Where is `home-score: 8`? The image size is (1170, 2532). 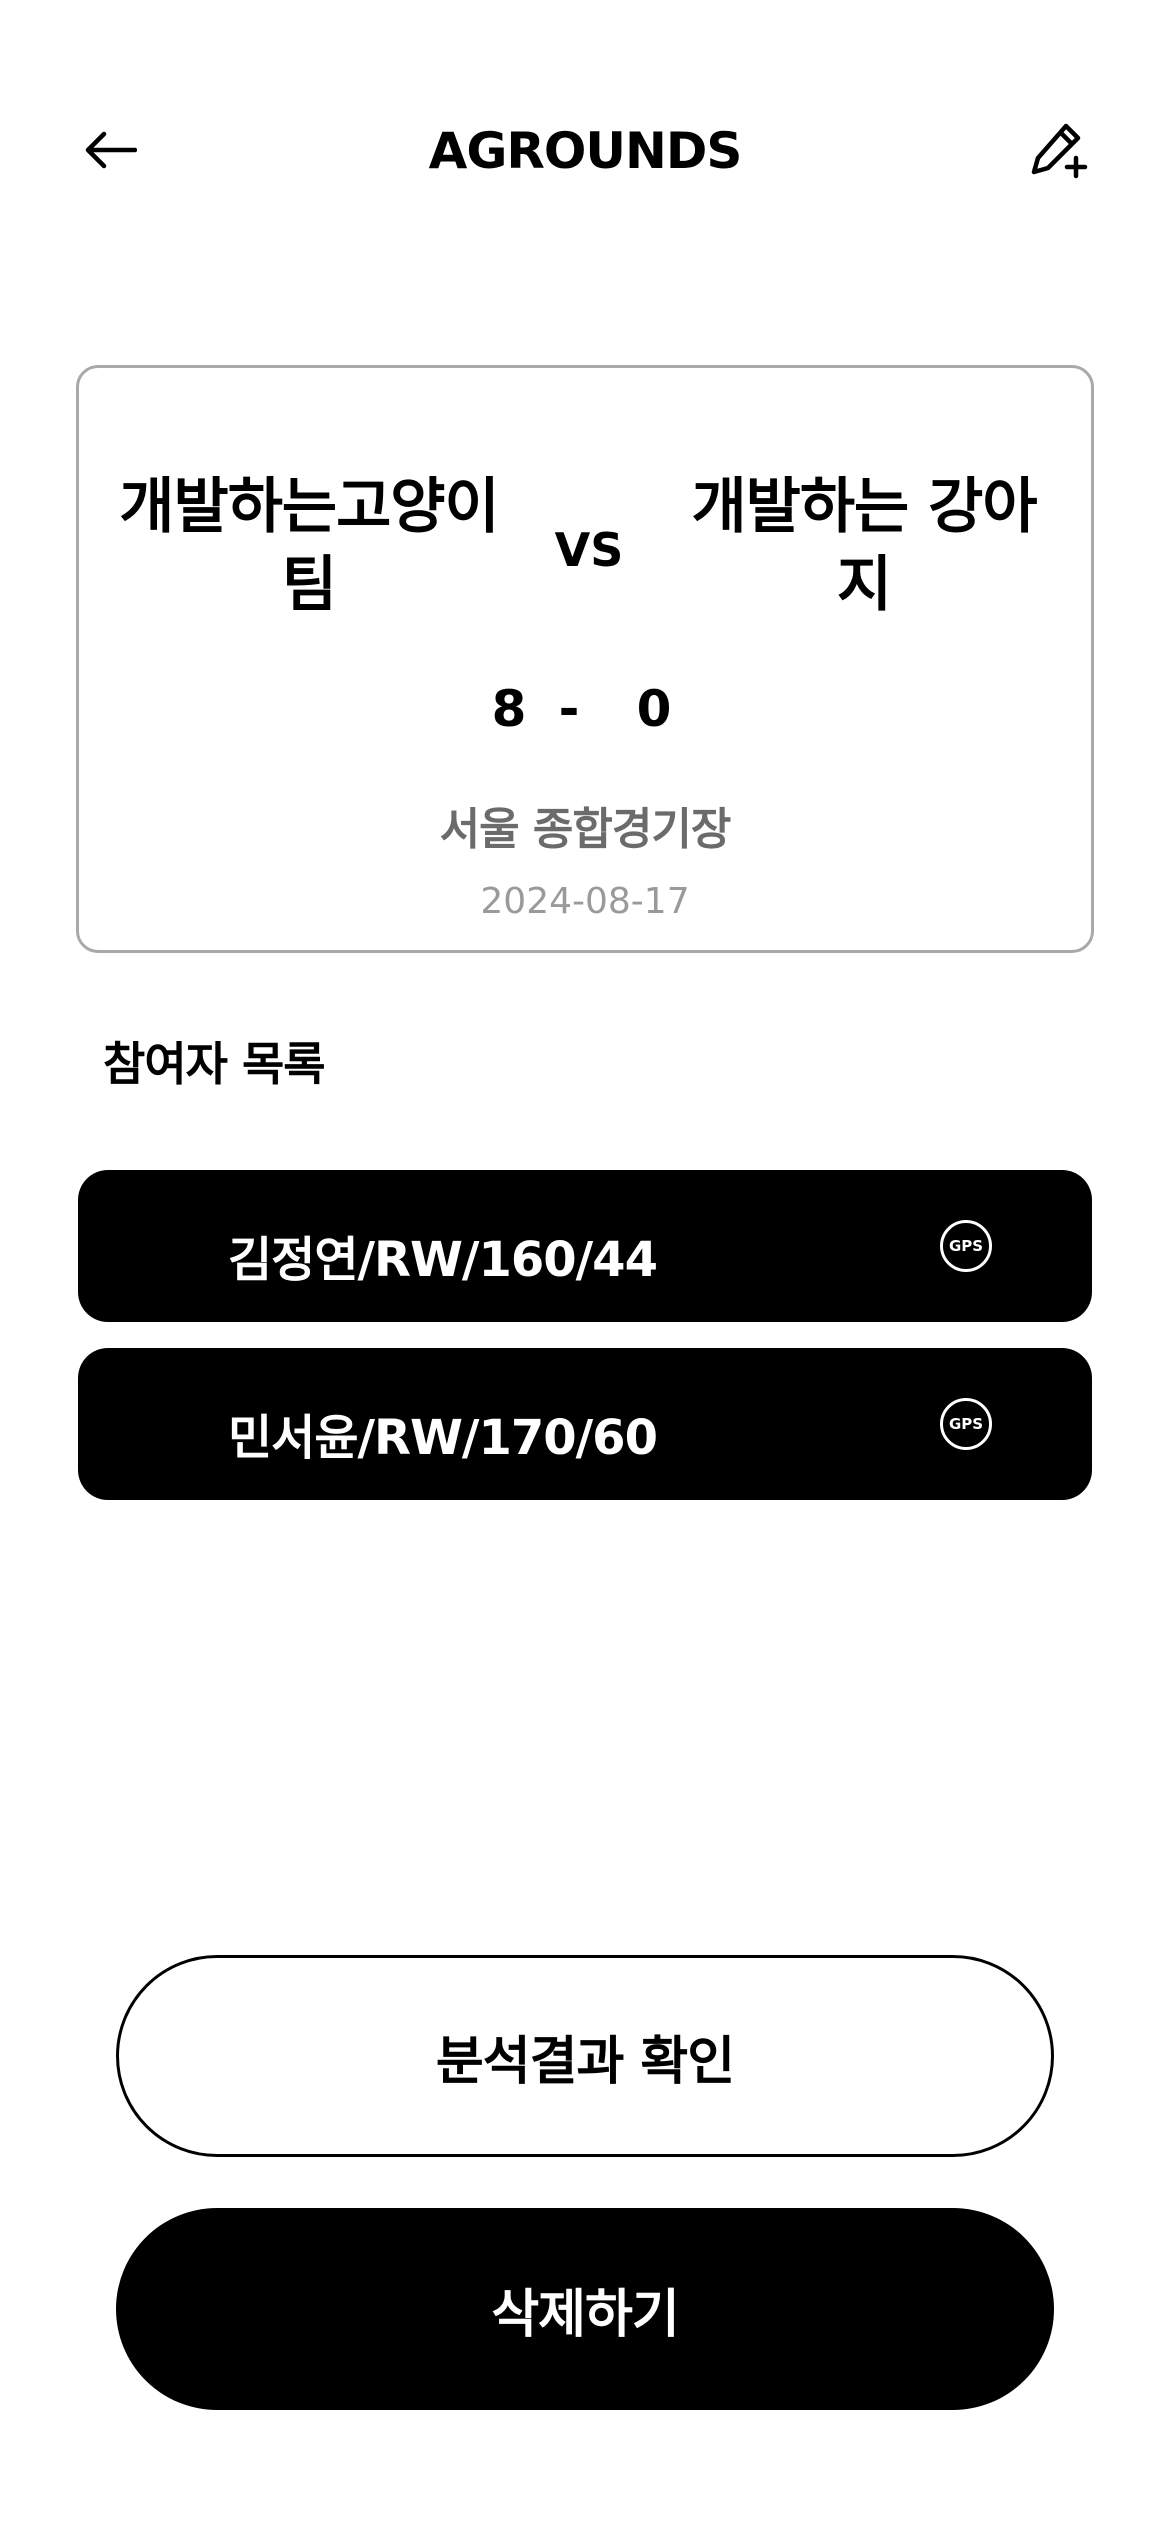 home-score: 8 is located at coordinates (509, 709).